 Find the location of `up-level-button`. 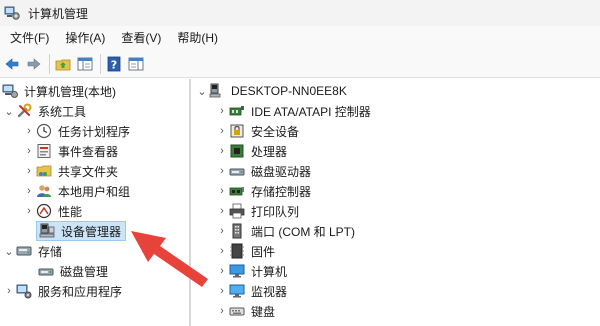

up-level-button is located at coordinates (63, 64).